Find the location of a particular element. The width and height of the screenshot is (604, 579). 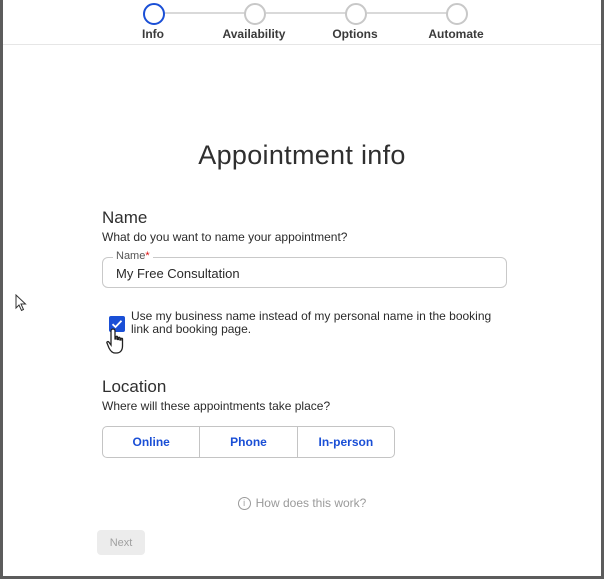

step-options-label: Options is located at coordinates (354, 34).